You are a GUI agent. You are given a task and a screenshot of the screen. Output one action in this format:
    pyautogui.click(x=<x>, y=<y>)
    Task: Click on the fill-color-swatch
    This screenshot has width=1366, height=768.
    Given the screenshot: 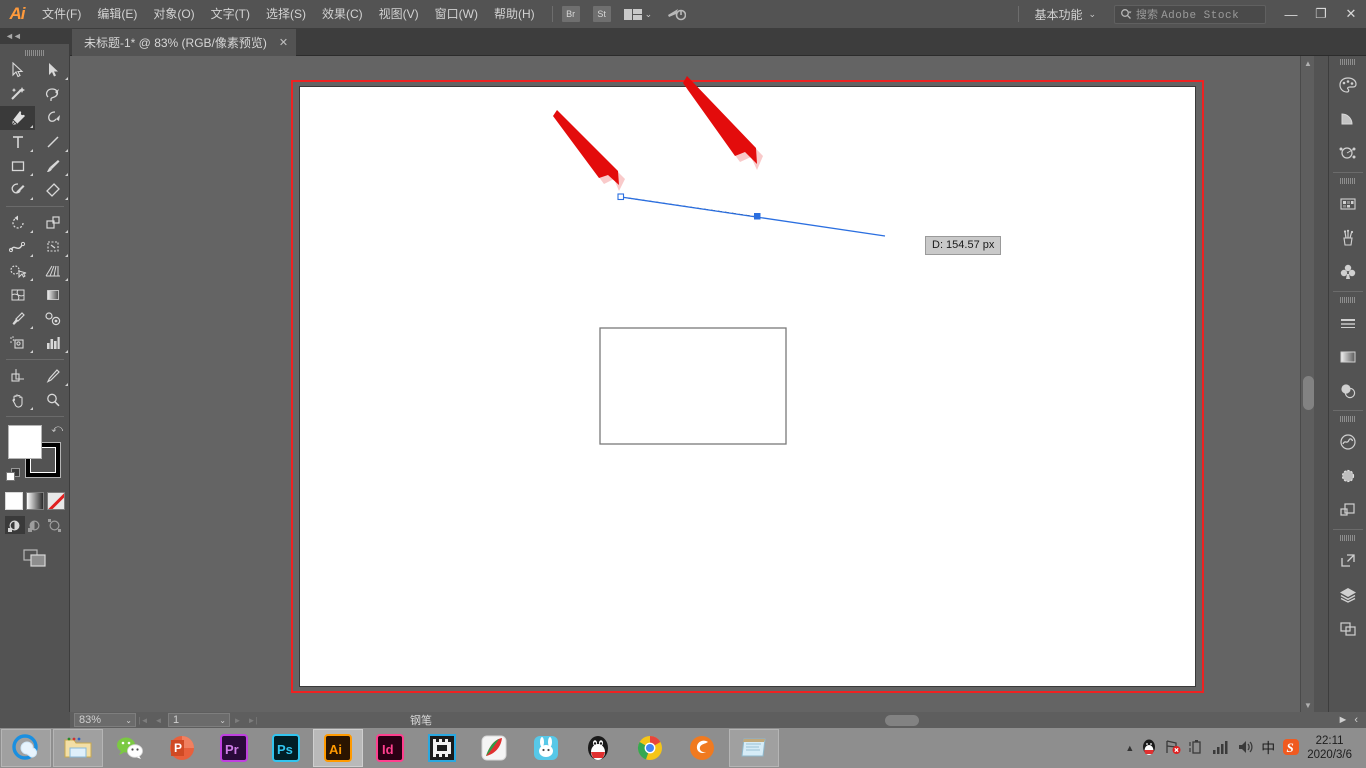 What is the action you would take?
    pyautogui.click(x=25, y=442)
    